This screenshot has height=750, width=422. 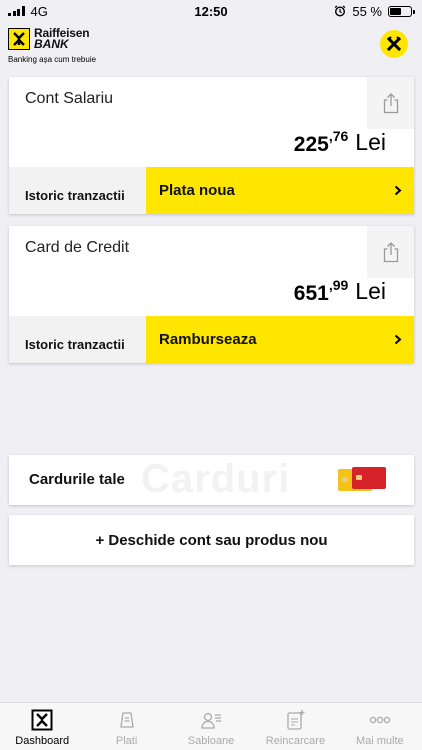 I want to click on raiffeisen-cross-button, so click(x=394, y=44).